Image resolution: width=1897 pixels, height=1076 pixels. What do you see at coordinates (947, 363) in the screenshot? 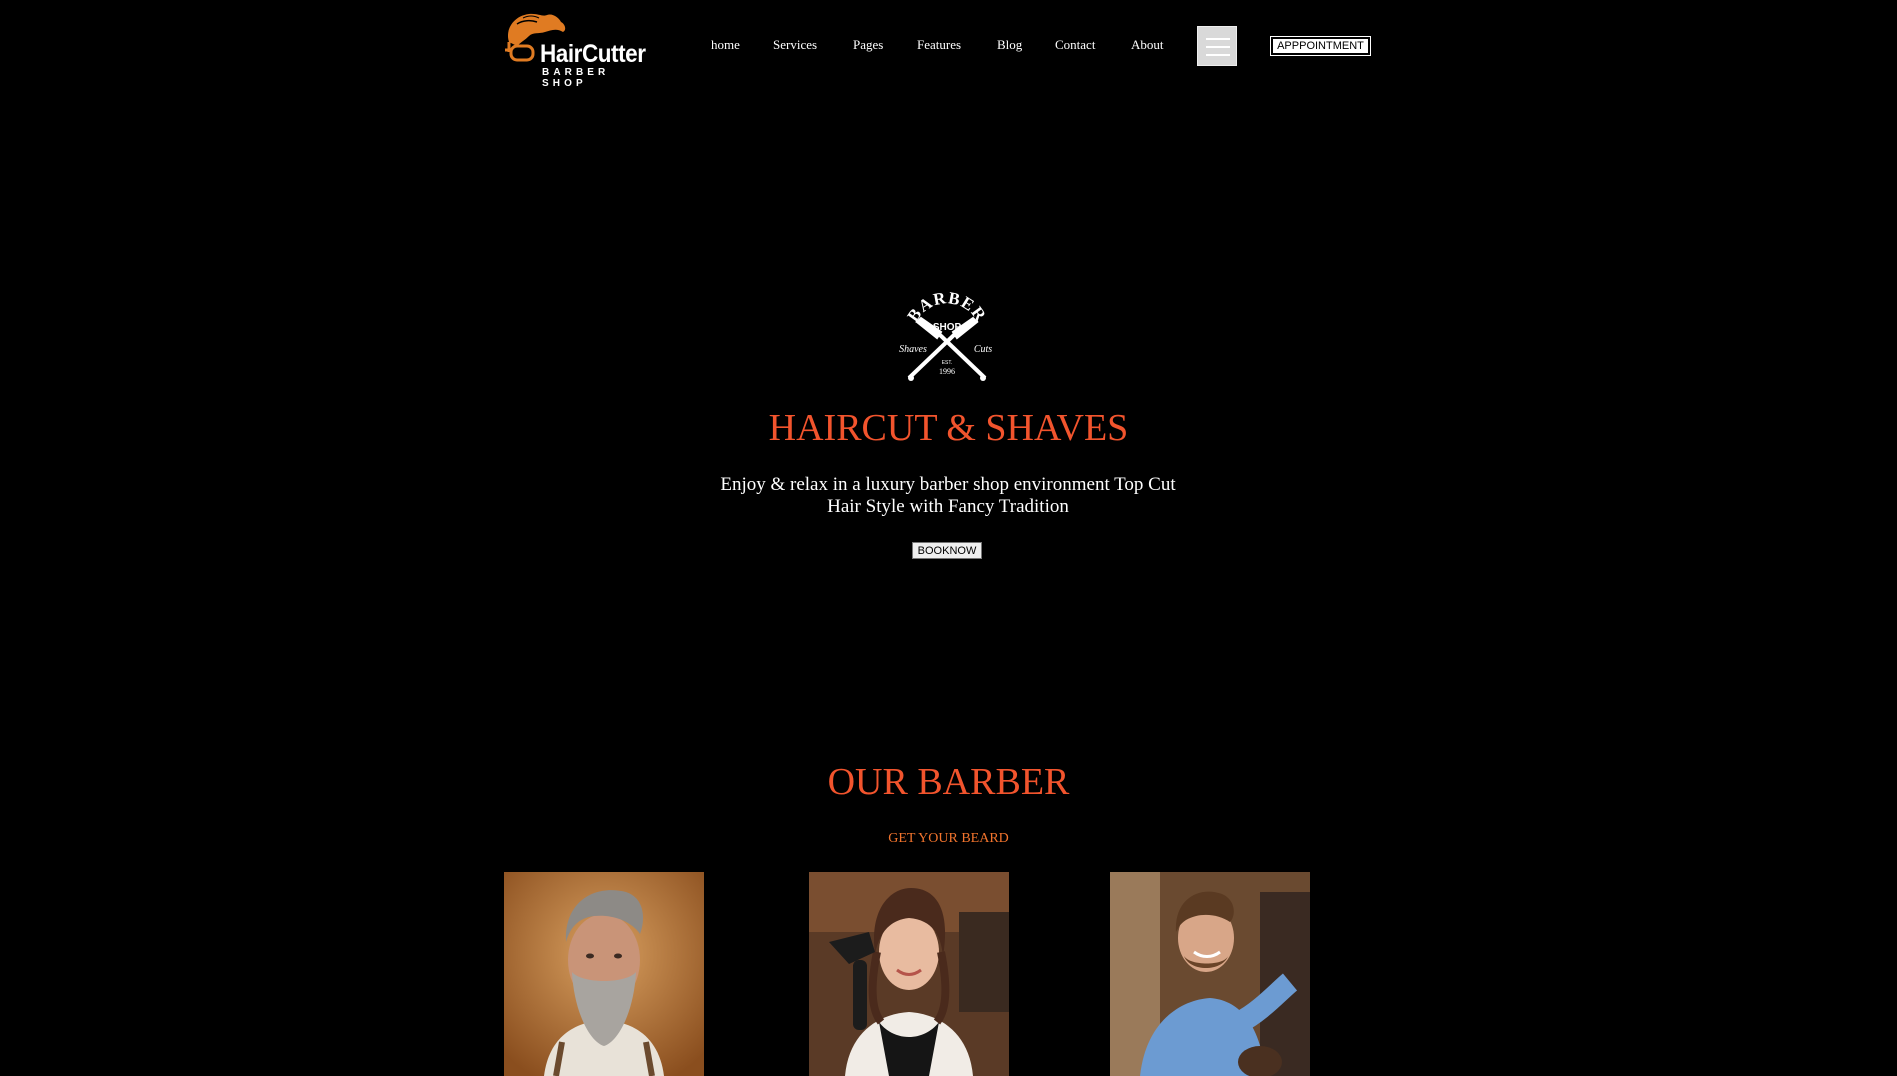
I see `badge-est-text: EST.` at bounding box center [947, 363].